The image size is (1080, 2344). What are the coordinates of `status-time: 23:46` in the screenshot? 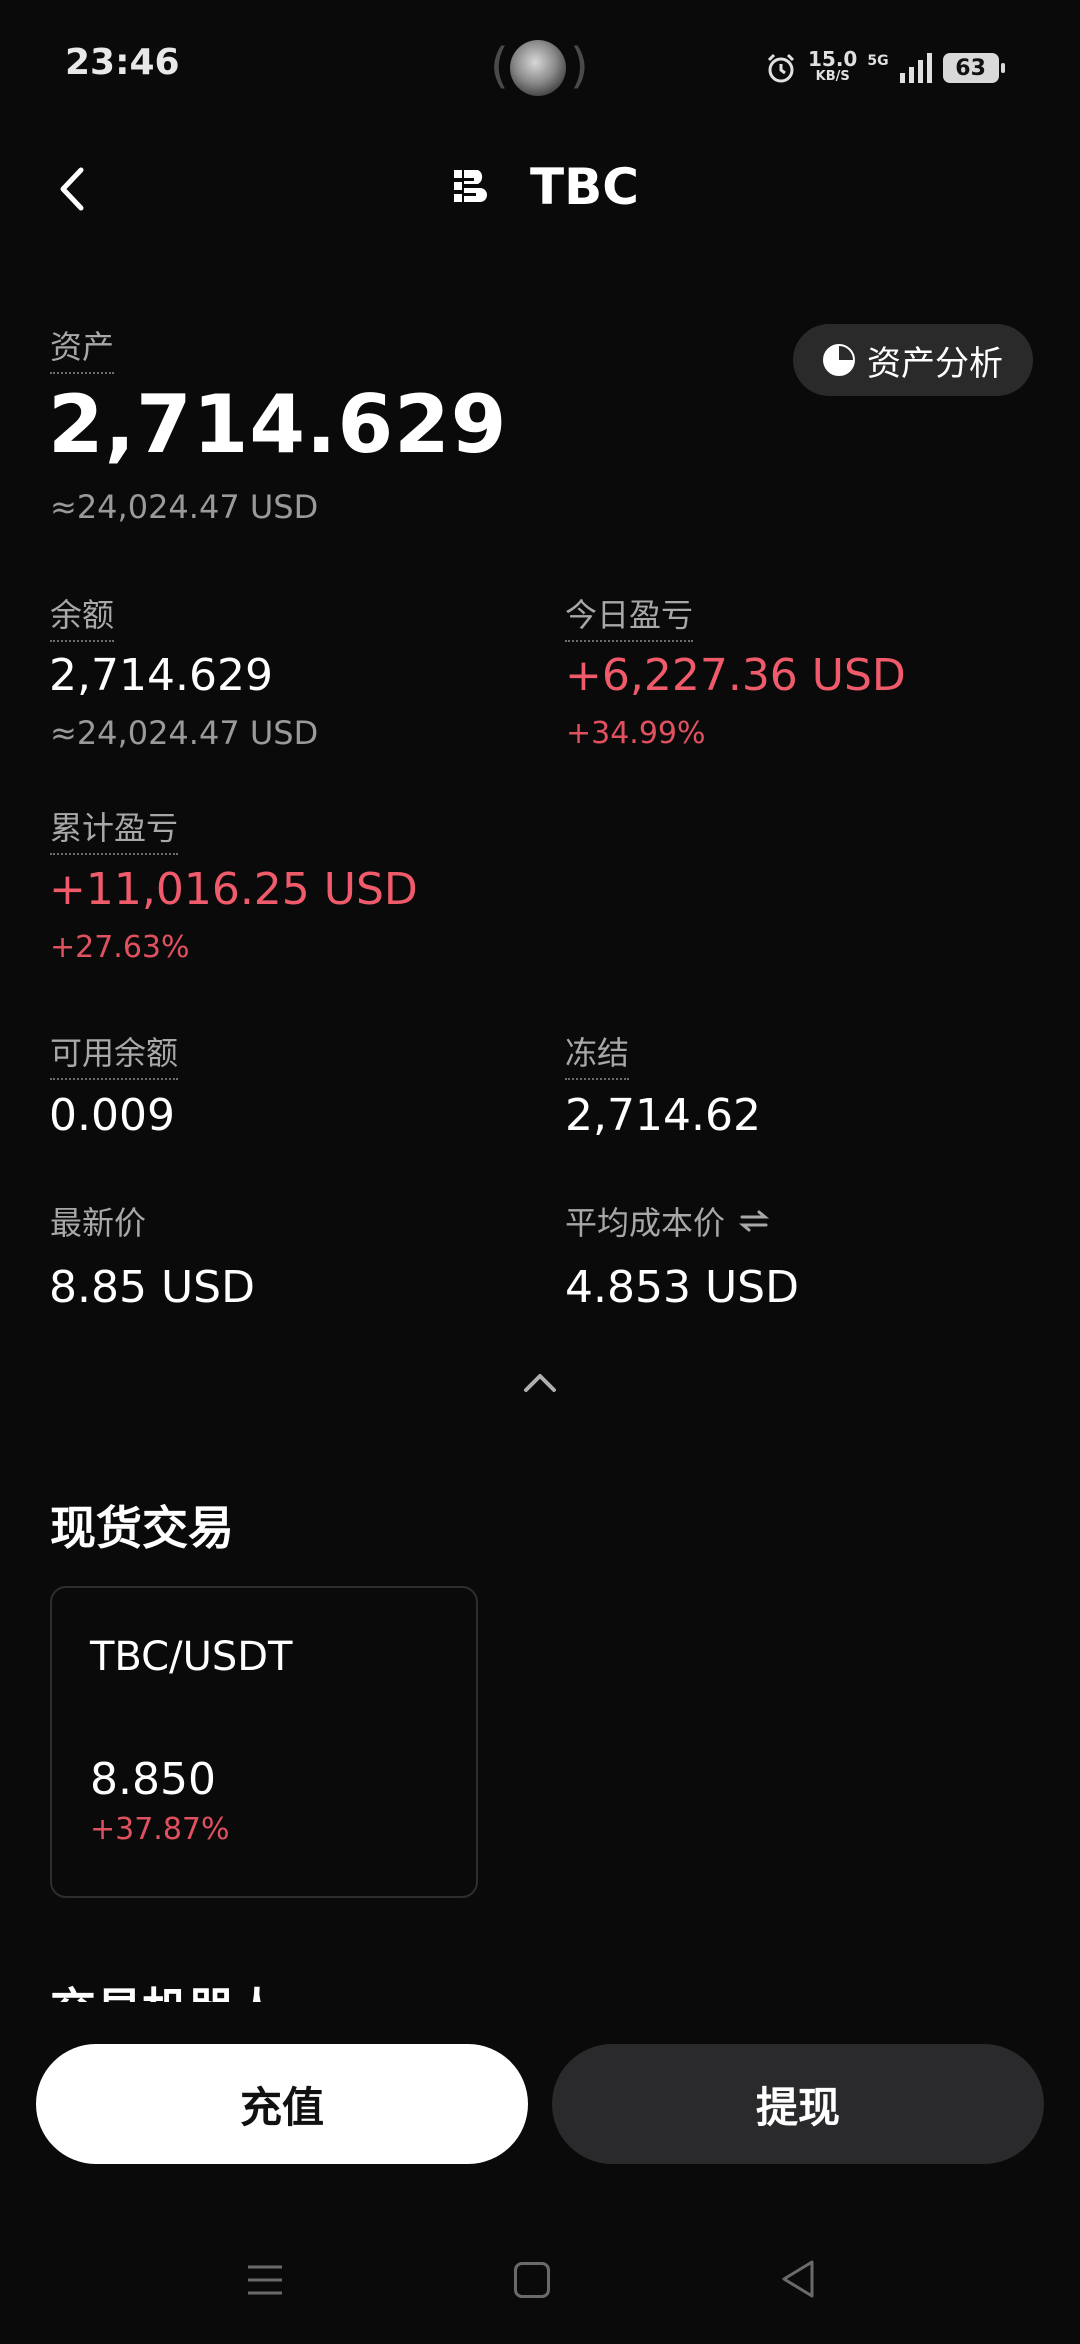 It's located at (122, 62).